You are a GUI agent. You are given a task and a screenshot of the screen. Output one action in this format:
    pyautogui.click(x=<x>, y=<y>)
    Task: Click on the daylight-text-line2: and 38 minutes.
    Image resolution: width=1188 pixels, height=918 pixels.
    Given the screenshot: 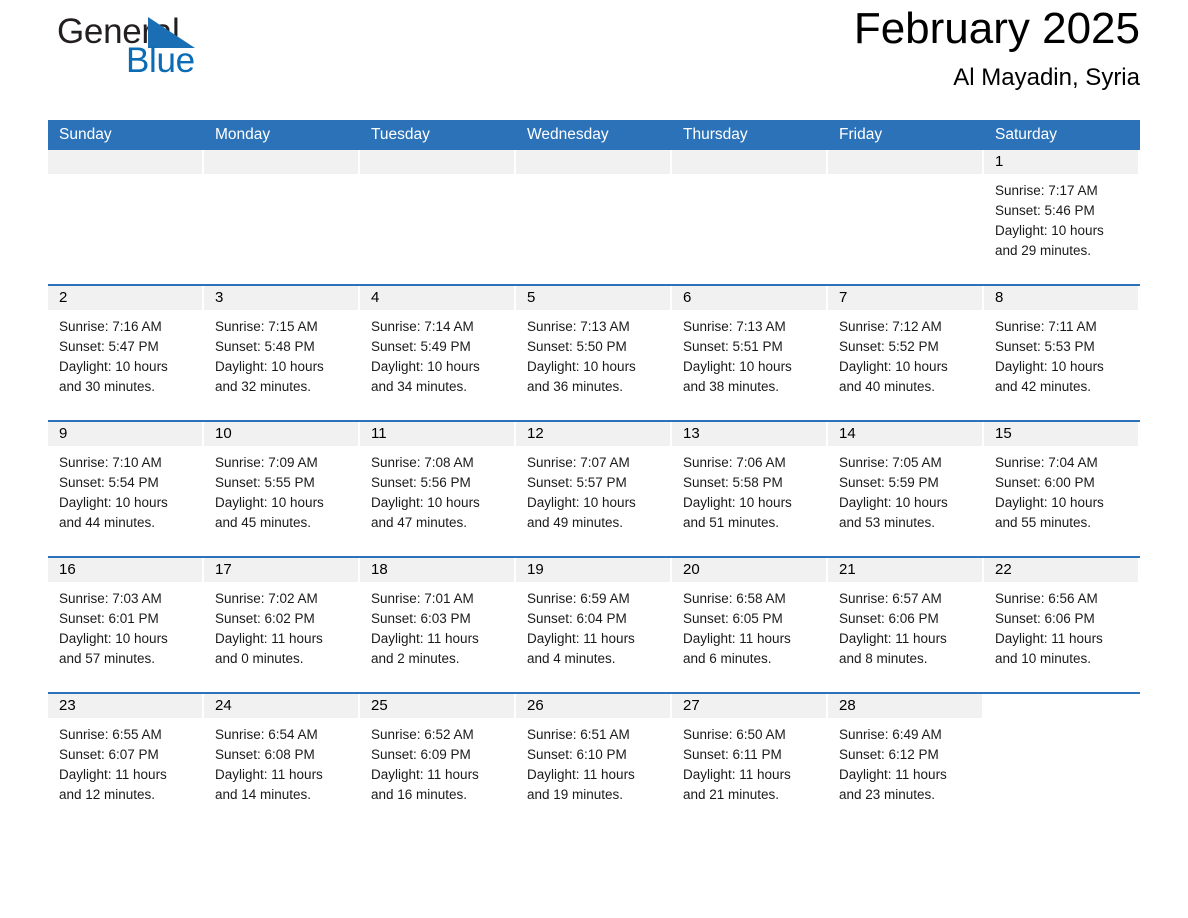 What is the action you would take?
    pyautogui.click(x=731, y=386)
    